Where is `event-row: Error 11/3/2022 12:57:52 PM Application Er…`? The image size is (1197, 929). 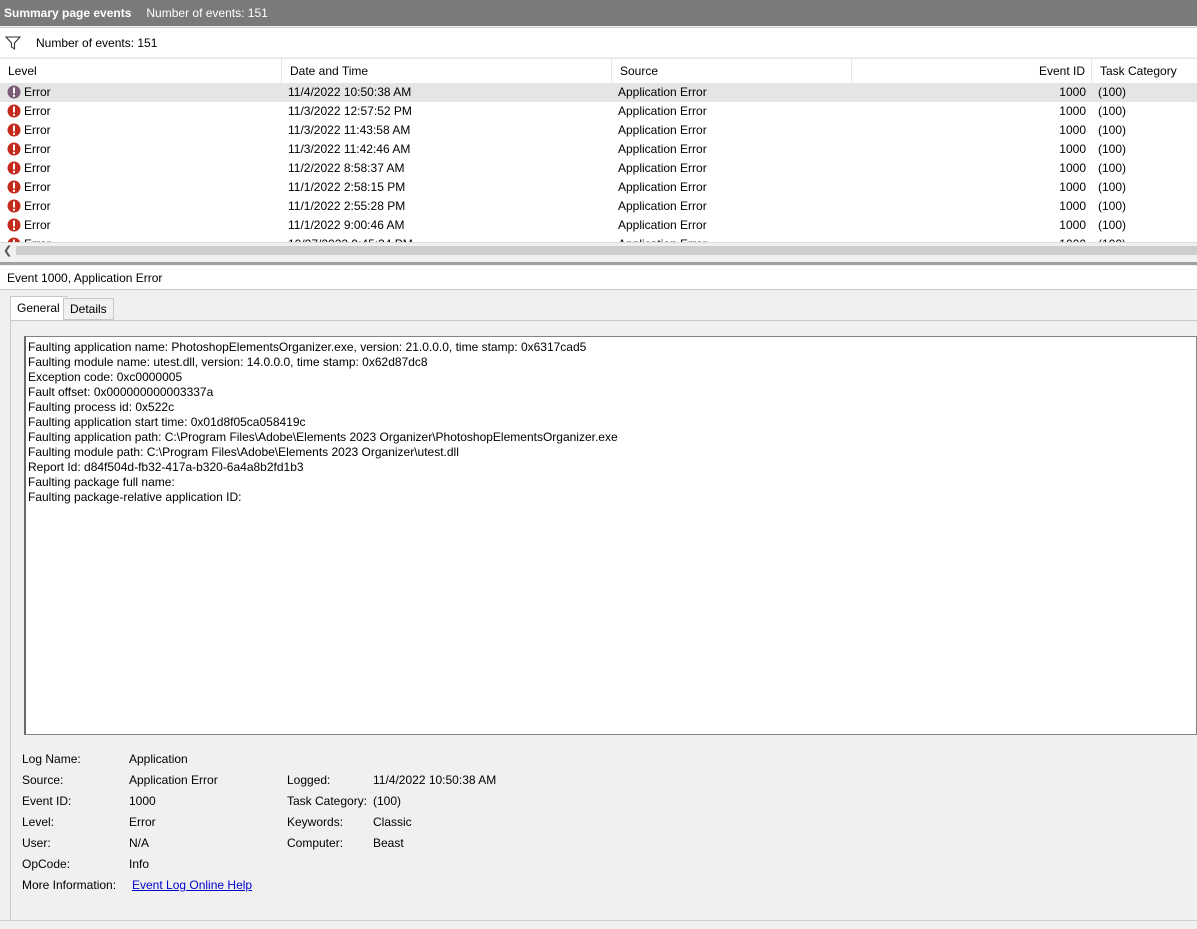 event-row: Error 11/3/2022 12:57:52 PM Application Er… is located at coordinates (598, 111).